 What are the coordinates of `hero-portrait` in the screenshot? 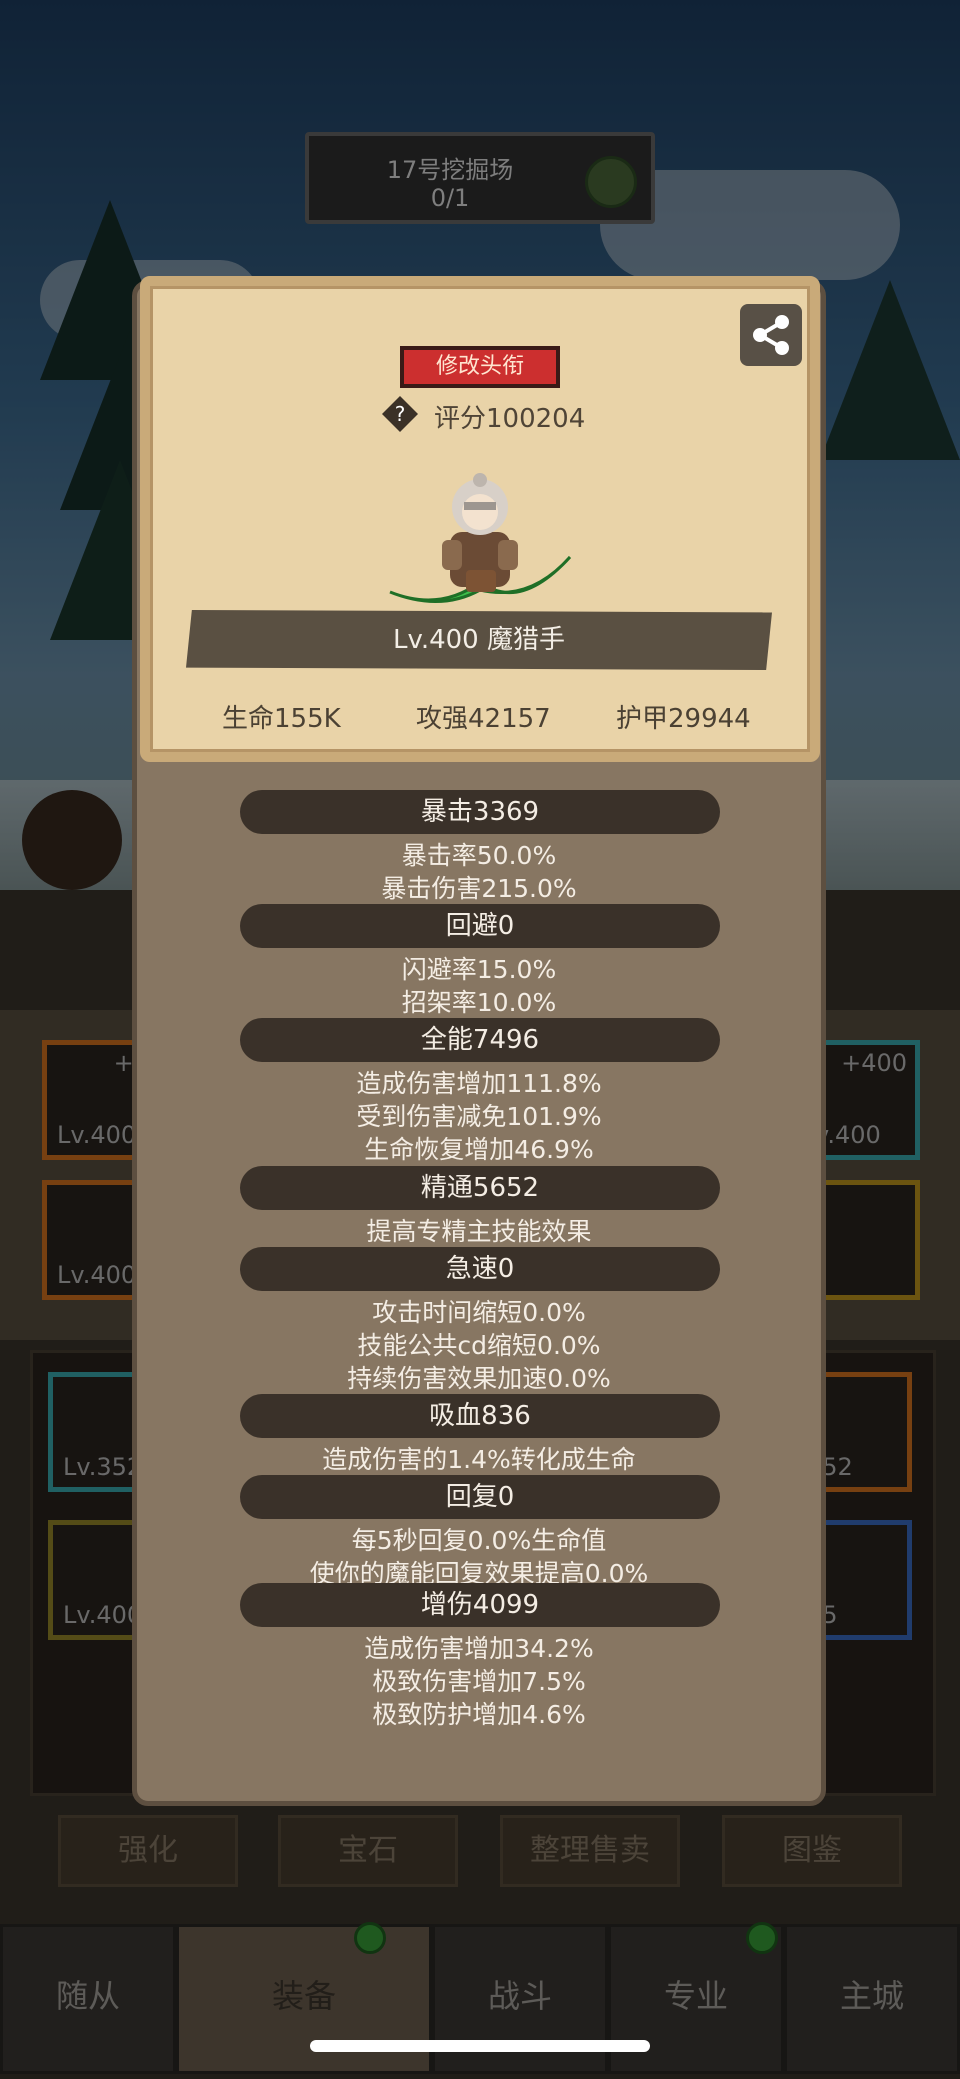 It's located at (480, 538).